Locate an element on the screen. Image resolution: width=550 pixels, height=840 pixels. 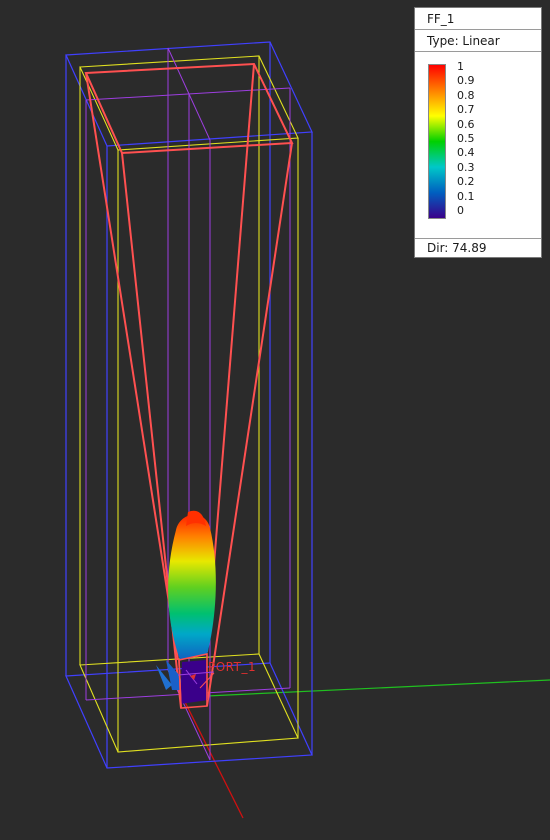
colorbar-tick-label: 0.5 is located at coordinates (466, 138).